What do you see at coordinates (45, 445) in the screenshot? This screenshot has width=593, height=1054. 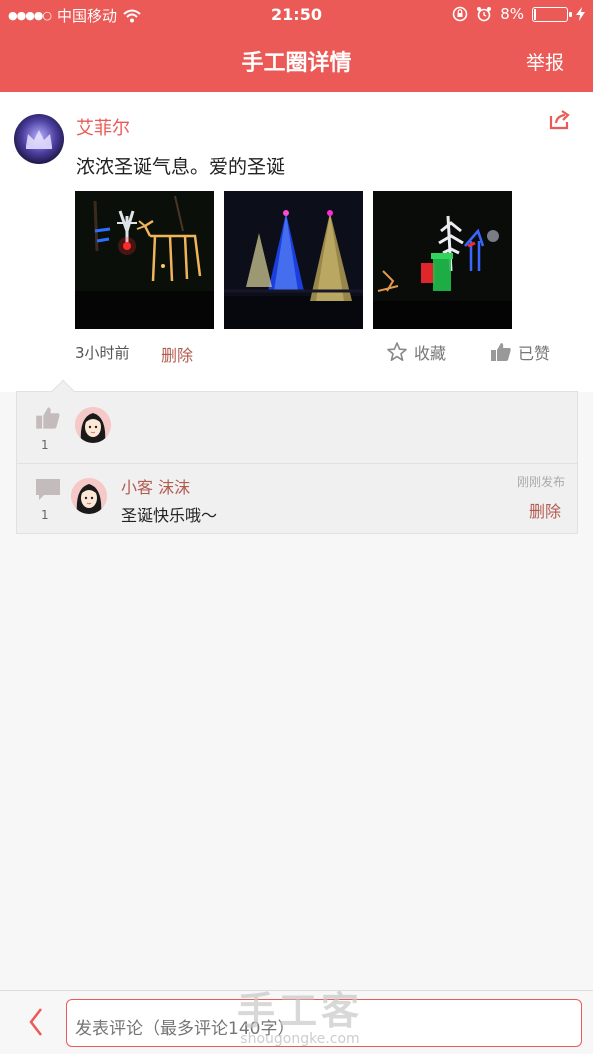 I see `likes-count: 1` at bounding box center [45, 445].